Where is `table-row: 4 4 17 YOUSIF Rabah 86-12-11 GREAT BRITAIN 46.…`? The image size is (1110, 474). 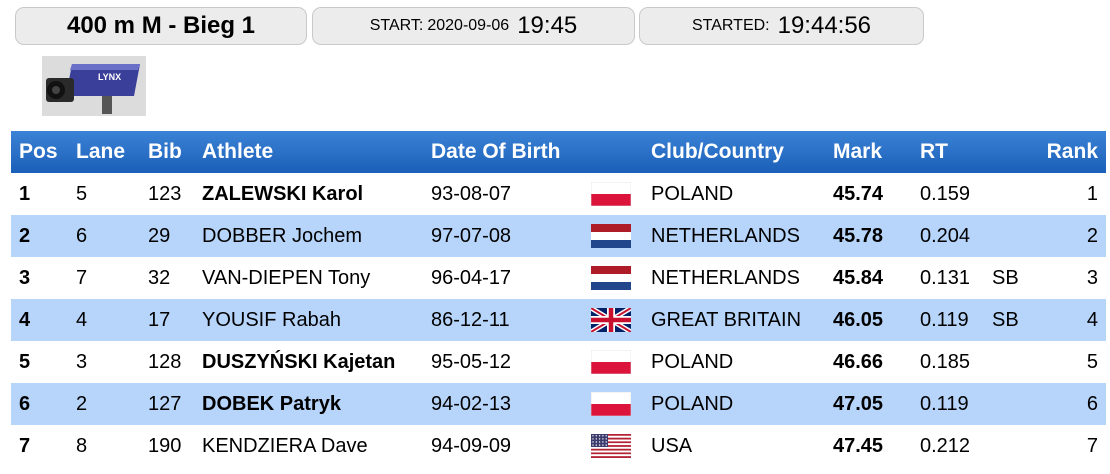 table-row: 4 4 17 YOUSIF Rabah 86-12-11 GREAT BRITAIN 46.… is located at coordinates (558, 320).